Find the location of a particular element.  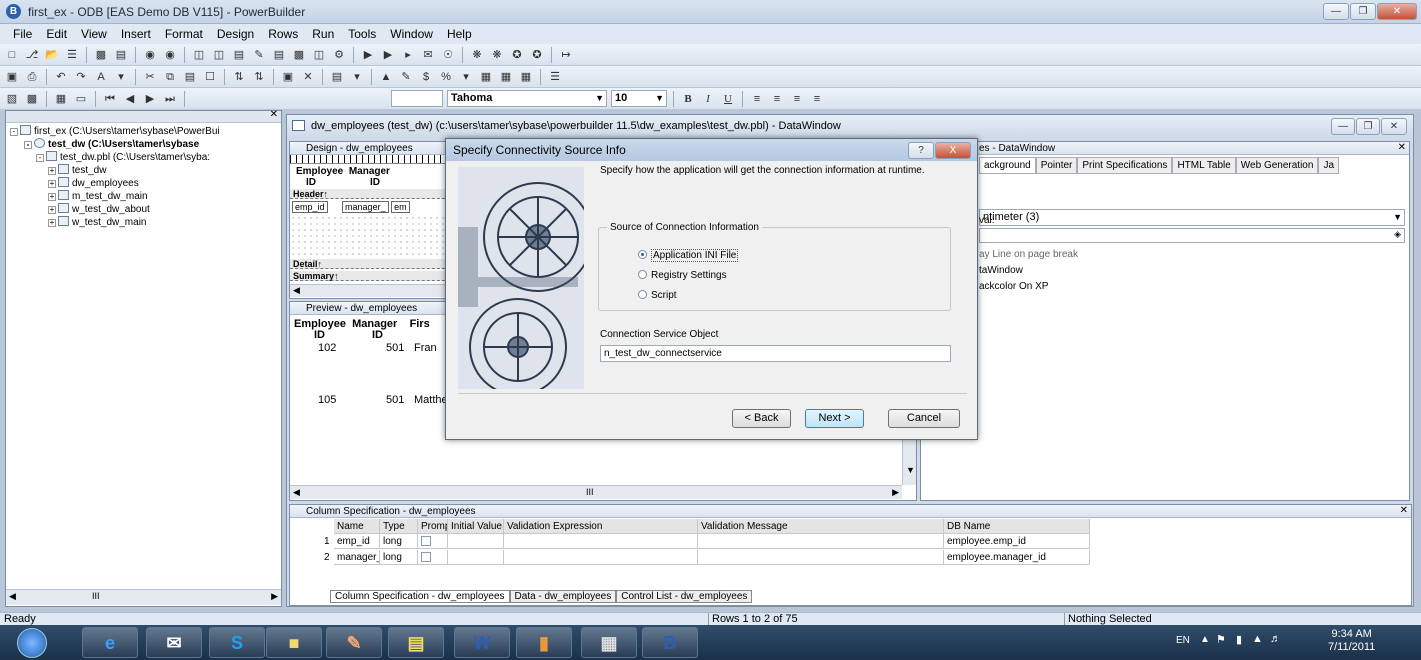

dialog-close-button: X is located at coordinates (953, 150).